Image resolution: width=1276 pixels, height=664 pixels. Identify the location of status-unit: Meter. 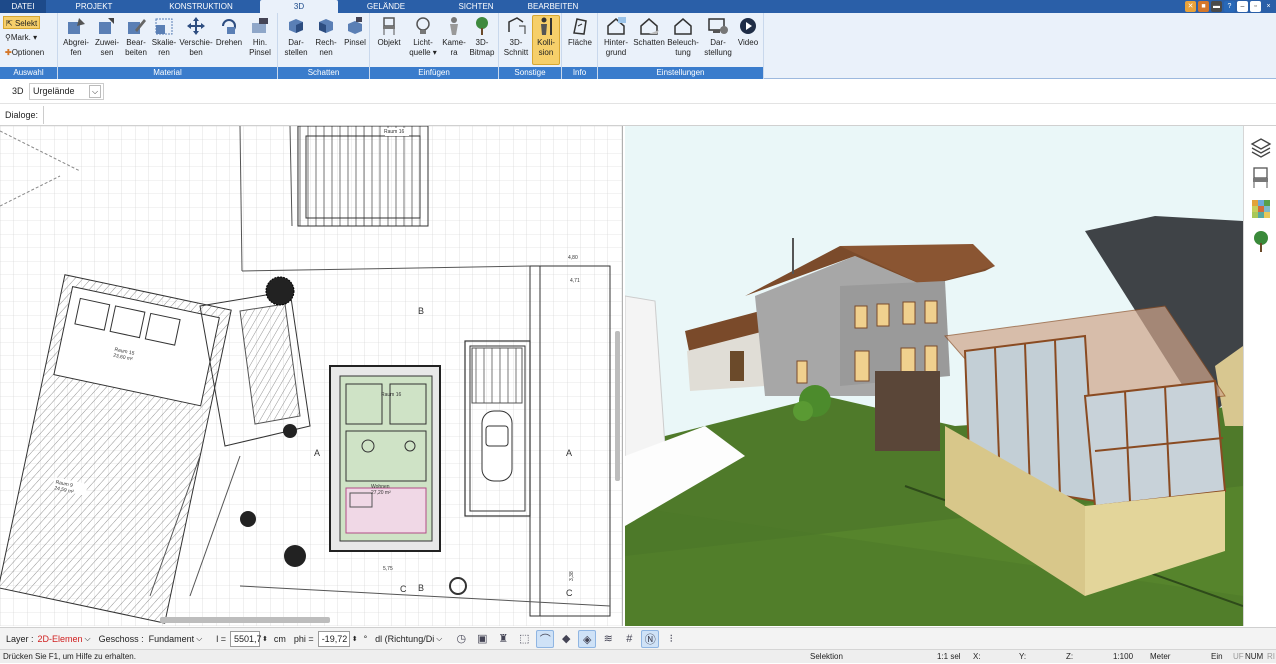
(1160, 656).